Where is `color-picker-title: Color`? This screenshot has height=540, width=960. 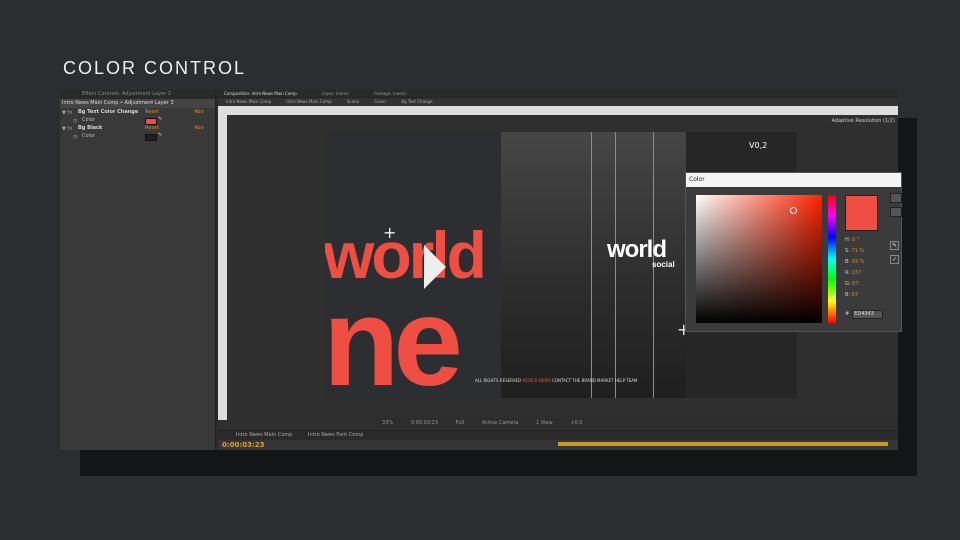 color-picker-title: Color is located at coordinates (793, 180).